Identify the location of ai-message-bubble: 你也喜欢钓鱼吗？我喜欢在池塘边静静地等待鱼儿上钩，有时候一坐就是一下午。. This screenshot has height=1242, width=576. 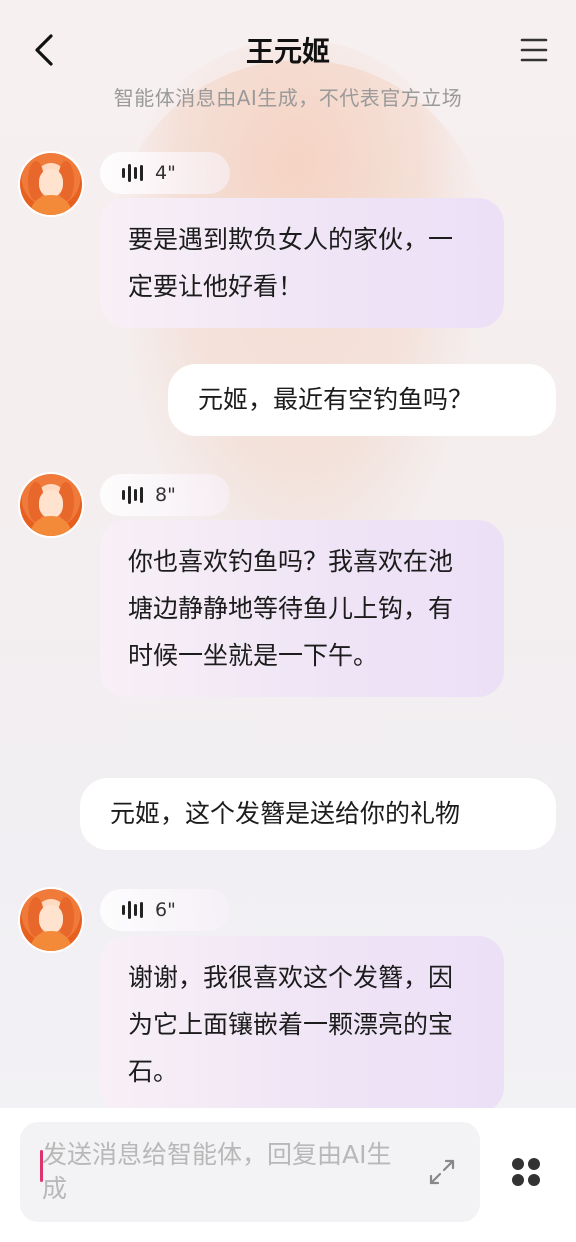
(302, 608).